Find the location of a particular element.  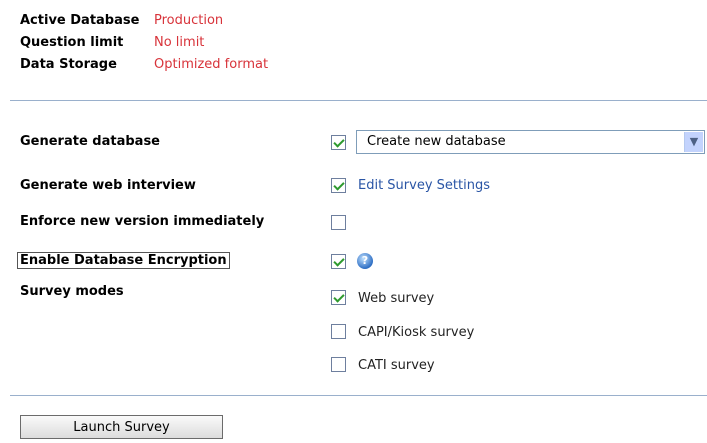

generate-web-interview-label: Generate web interview is located at coordinates (108, 185).